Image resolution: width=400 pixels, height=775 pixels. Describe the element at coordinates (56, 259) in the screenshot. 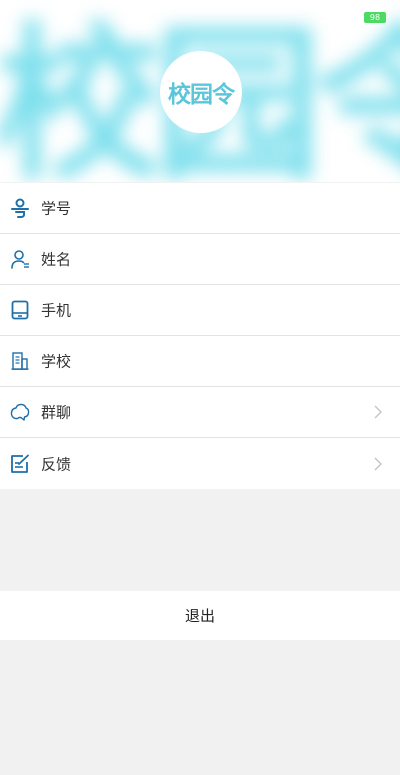

I see `menu-item-label: 姓名` at that location.